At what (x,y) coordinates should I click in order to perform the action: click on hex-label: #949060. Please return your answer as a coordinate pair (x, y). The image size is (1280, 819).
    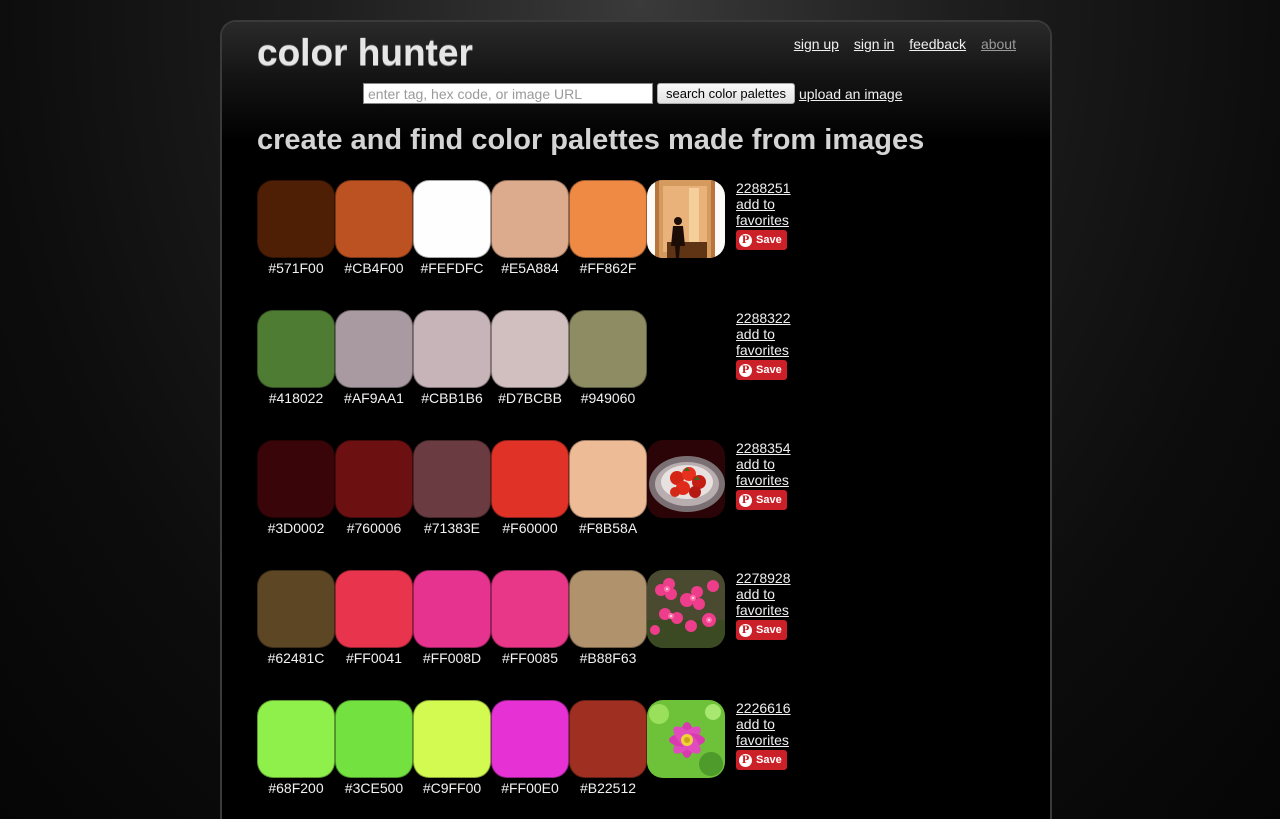
    Looking at the image, I should click on (608, 398).